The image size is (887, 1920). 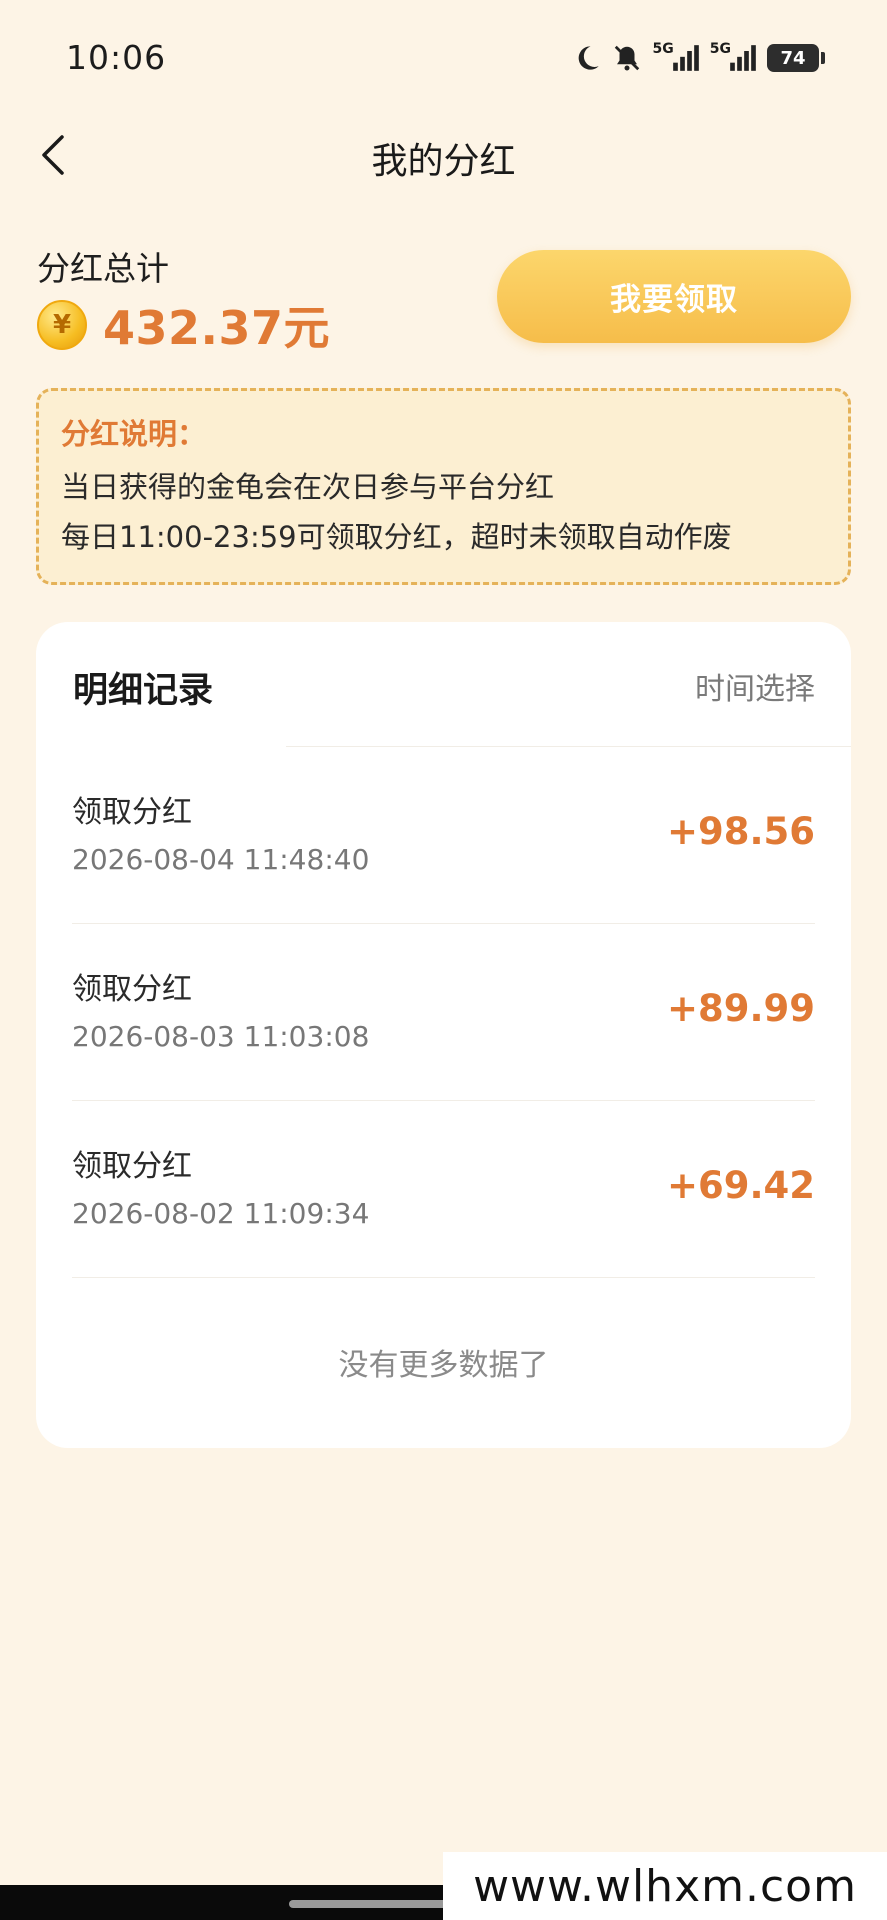 I want to click on bell-muted-icon, so click(x=627, y=58).